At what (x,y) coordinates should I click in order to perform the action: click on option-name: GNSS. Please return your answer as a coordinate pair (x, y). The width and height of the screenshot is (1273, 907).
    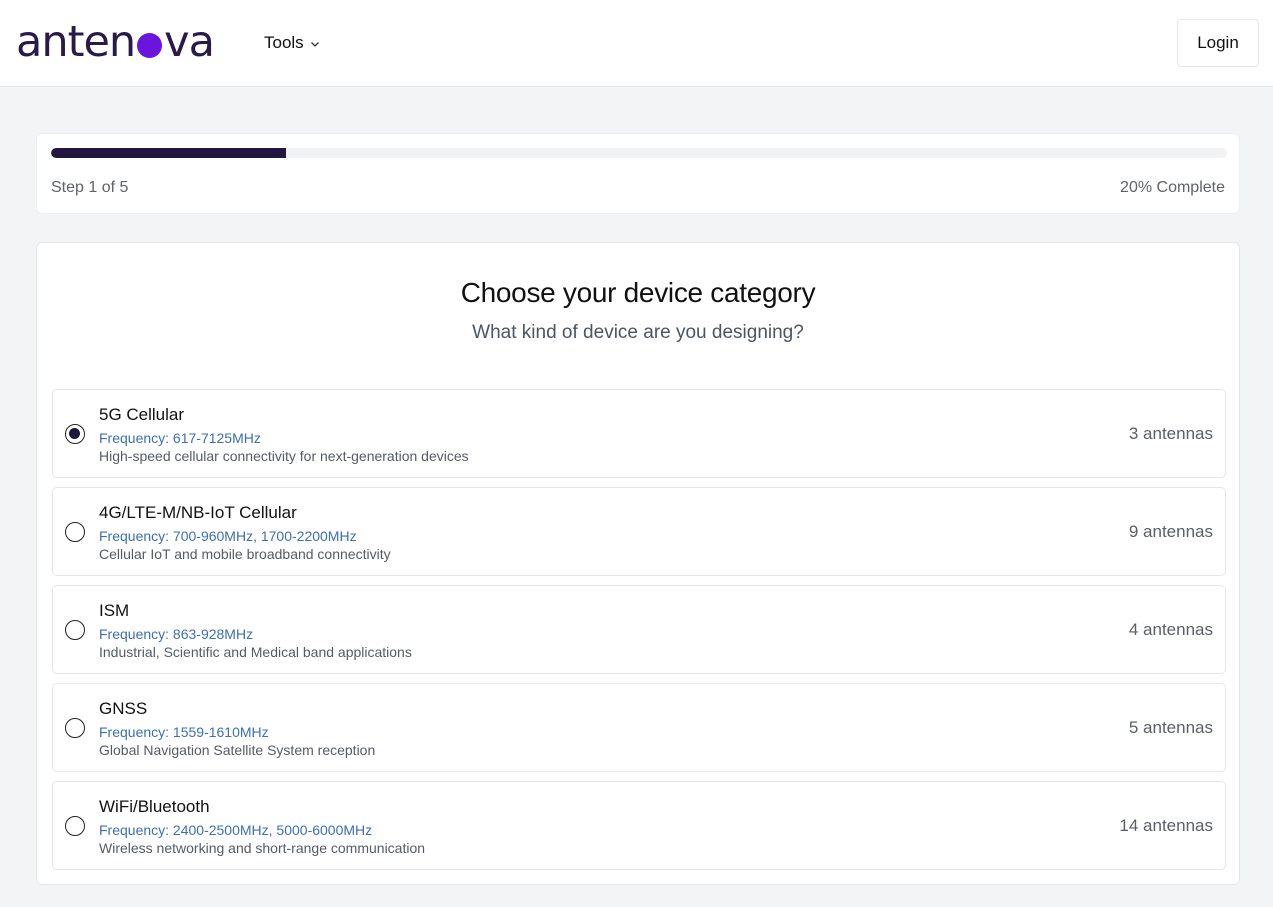
    Looking at the image, I should click on (123, 708).